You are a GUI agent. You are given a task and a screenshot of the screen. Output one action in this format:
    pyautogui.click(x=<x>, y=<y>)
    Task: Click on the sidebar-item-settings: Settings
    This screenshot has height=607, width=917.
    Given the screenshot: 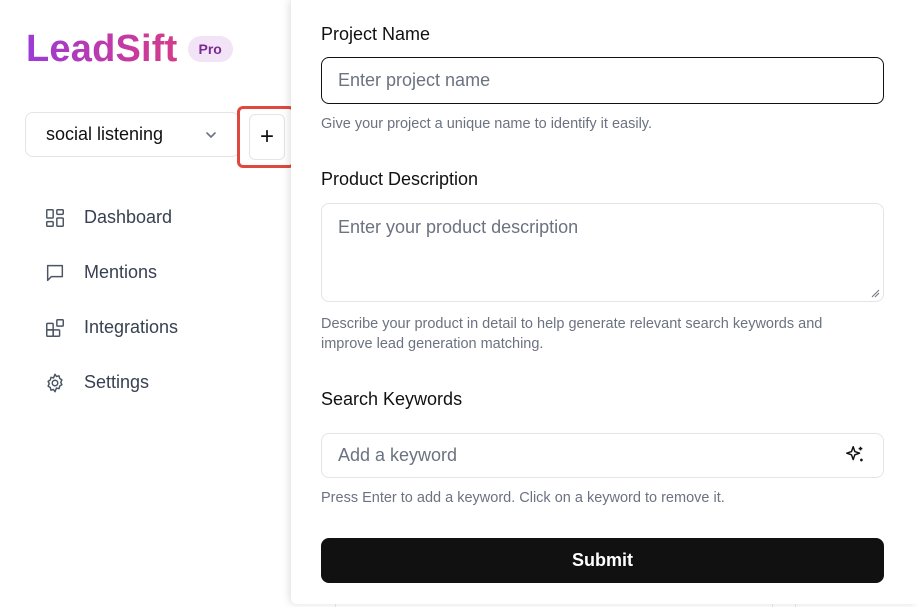 What is the action you would take?
    pyautogui.click(x=111, y=382)
    